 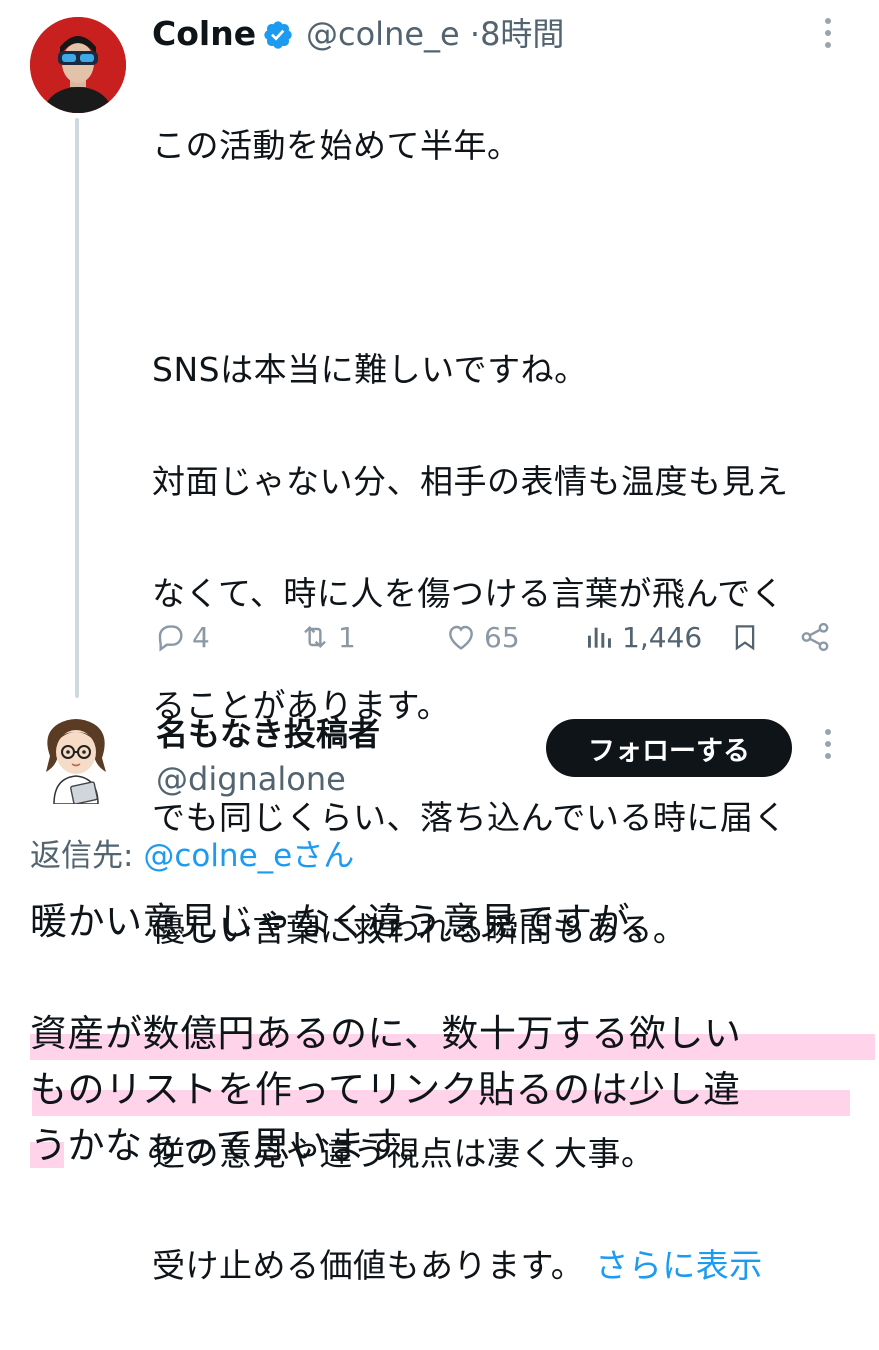 I want to click on bookmark-button, so click(x=745, y=637).